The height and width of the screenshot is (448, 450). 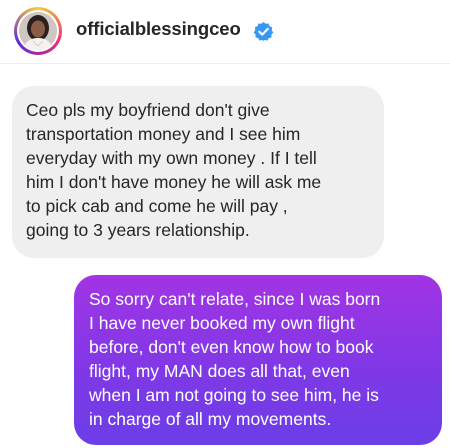 I want to click on verified-badge-icon, so click(x=263, y=31).